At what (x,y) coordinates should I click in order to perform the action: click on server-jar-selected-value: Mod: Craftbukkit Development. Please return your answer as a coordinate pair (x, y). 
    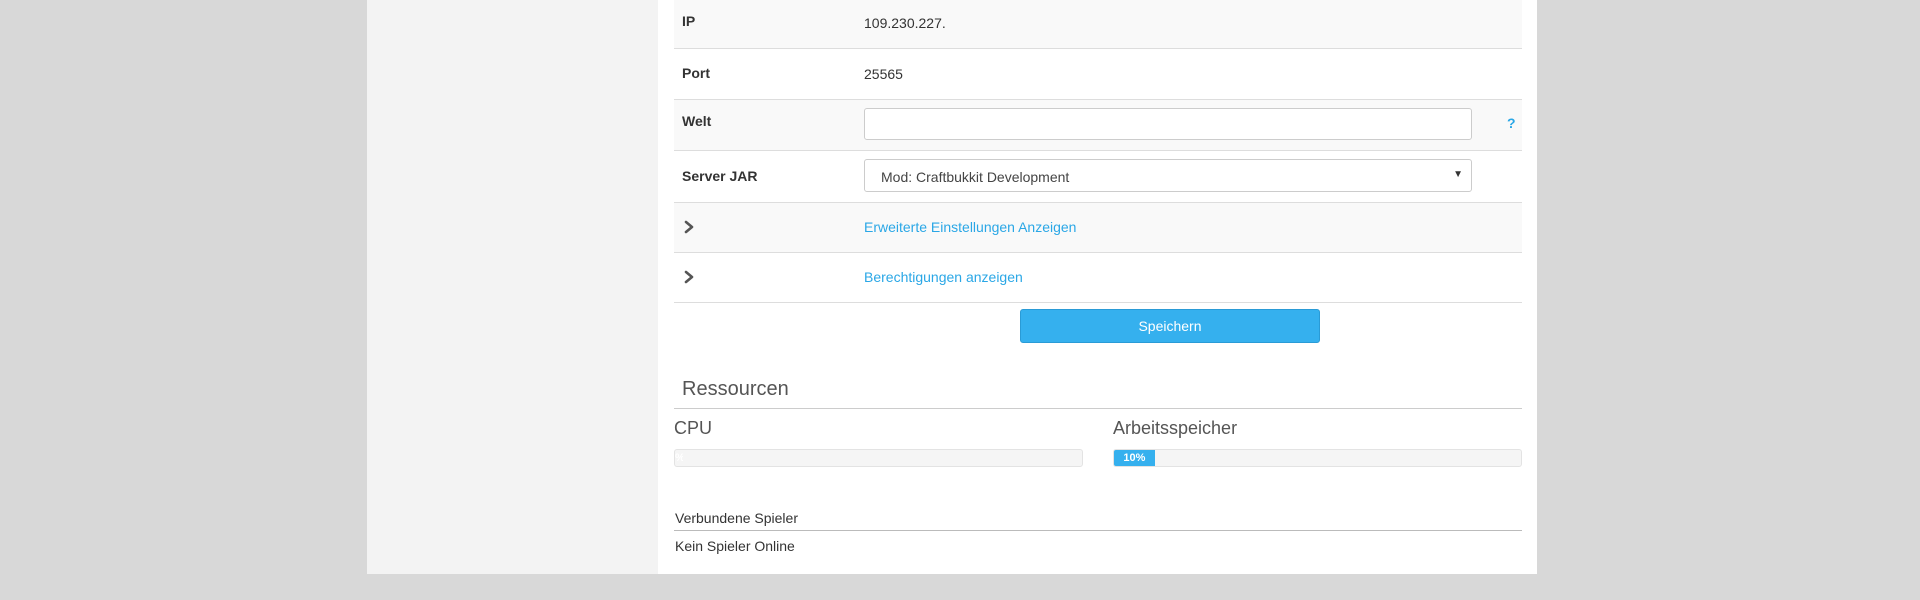
    Looking at the image, I should click on (975, 177).